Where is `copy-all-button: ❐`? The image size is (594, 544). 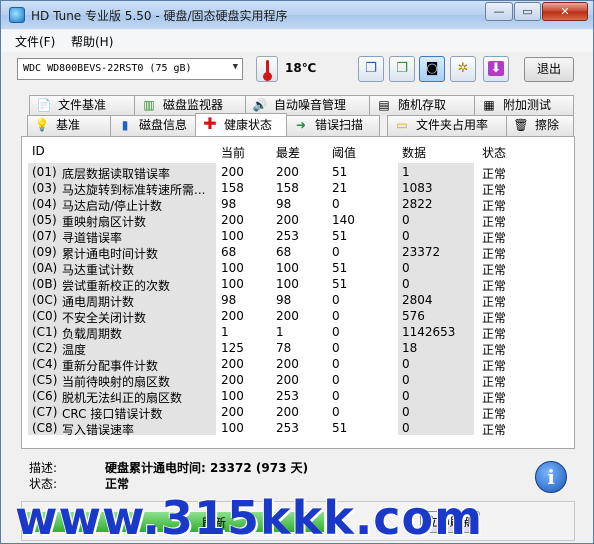 copy-all-button: ❐ is located at coordinates (402, 69).